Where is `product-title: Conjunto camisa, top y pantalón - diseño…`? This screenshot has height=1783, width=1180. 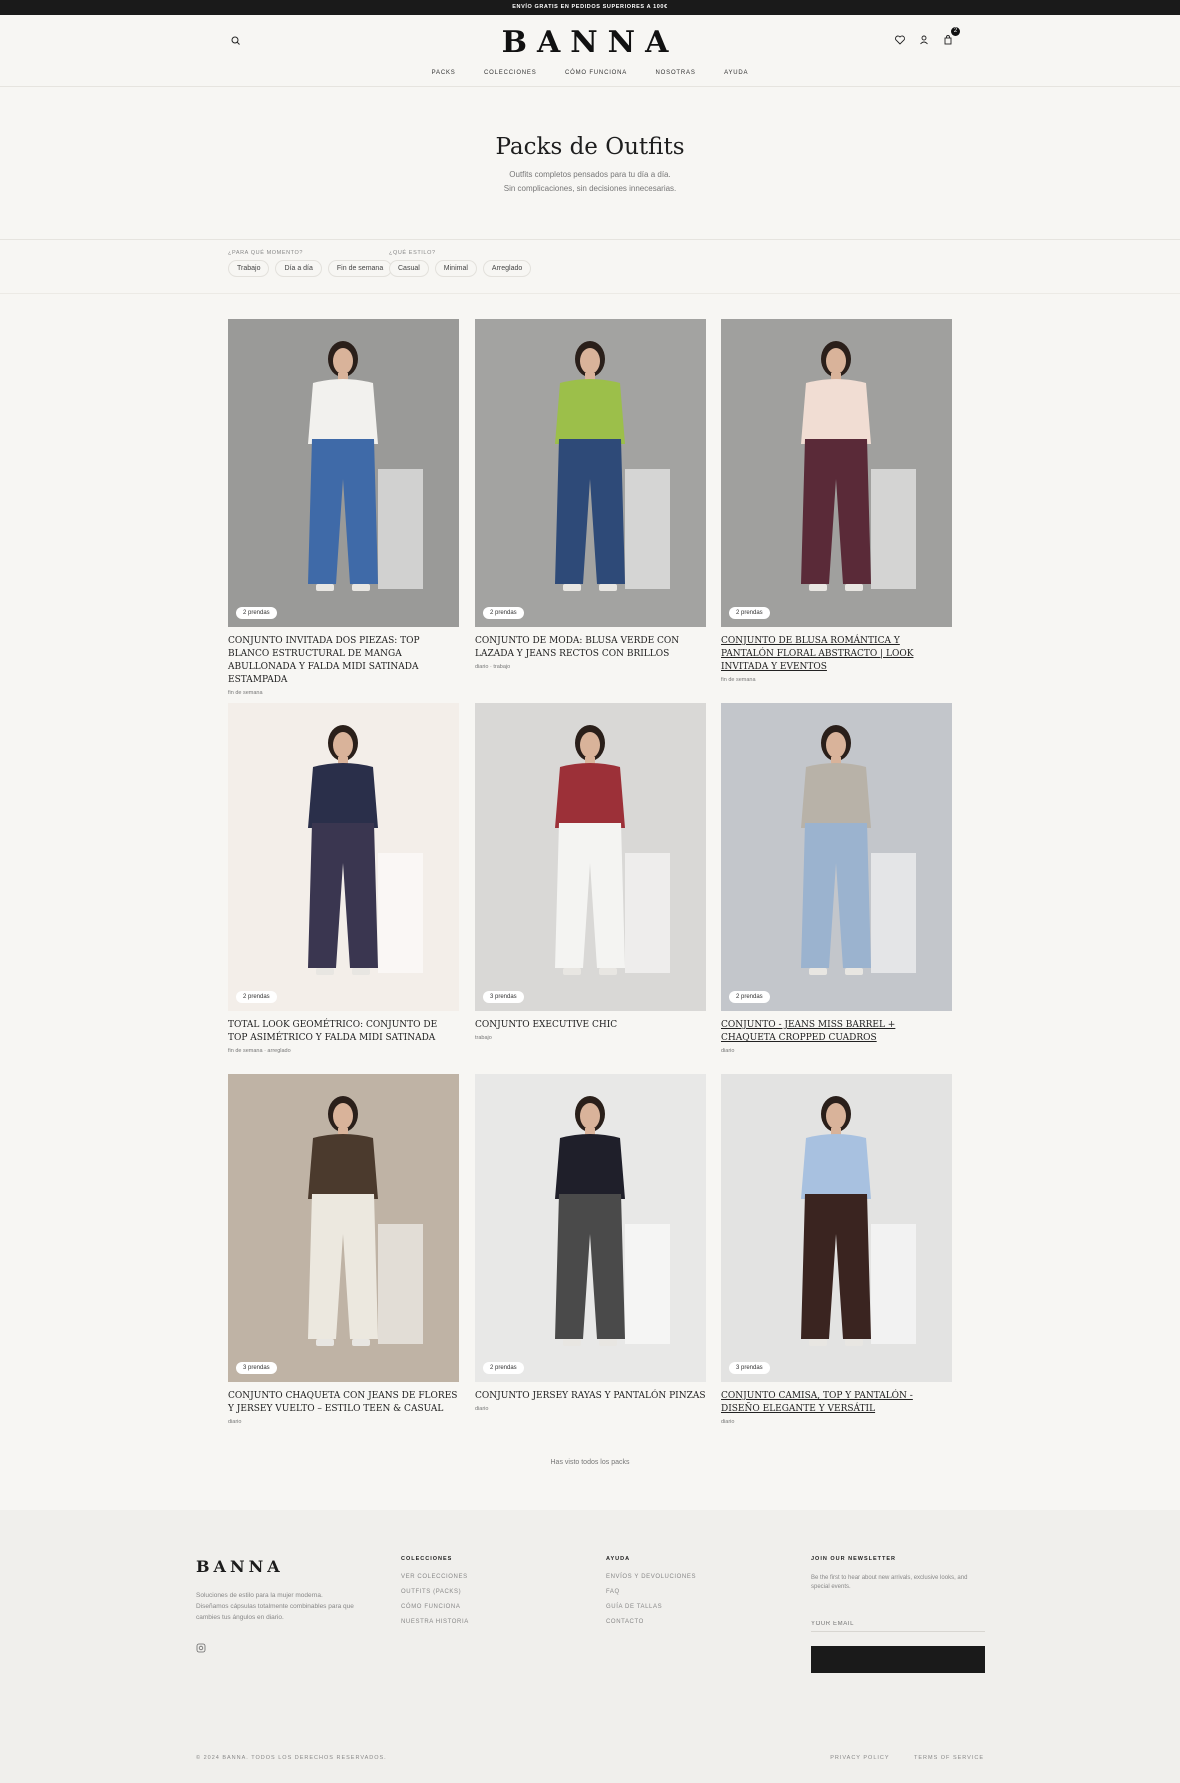
product-title: Conjunto camisa, top y pantalón - diseño… is located at coordinates (836, 1403).